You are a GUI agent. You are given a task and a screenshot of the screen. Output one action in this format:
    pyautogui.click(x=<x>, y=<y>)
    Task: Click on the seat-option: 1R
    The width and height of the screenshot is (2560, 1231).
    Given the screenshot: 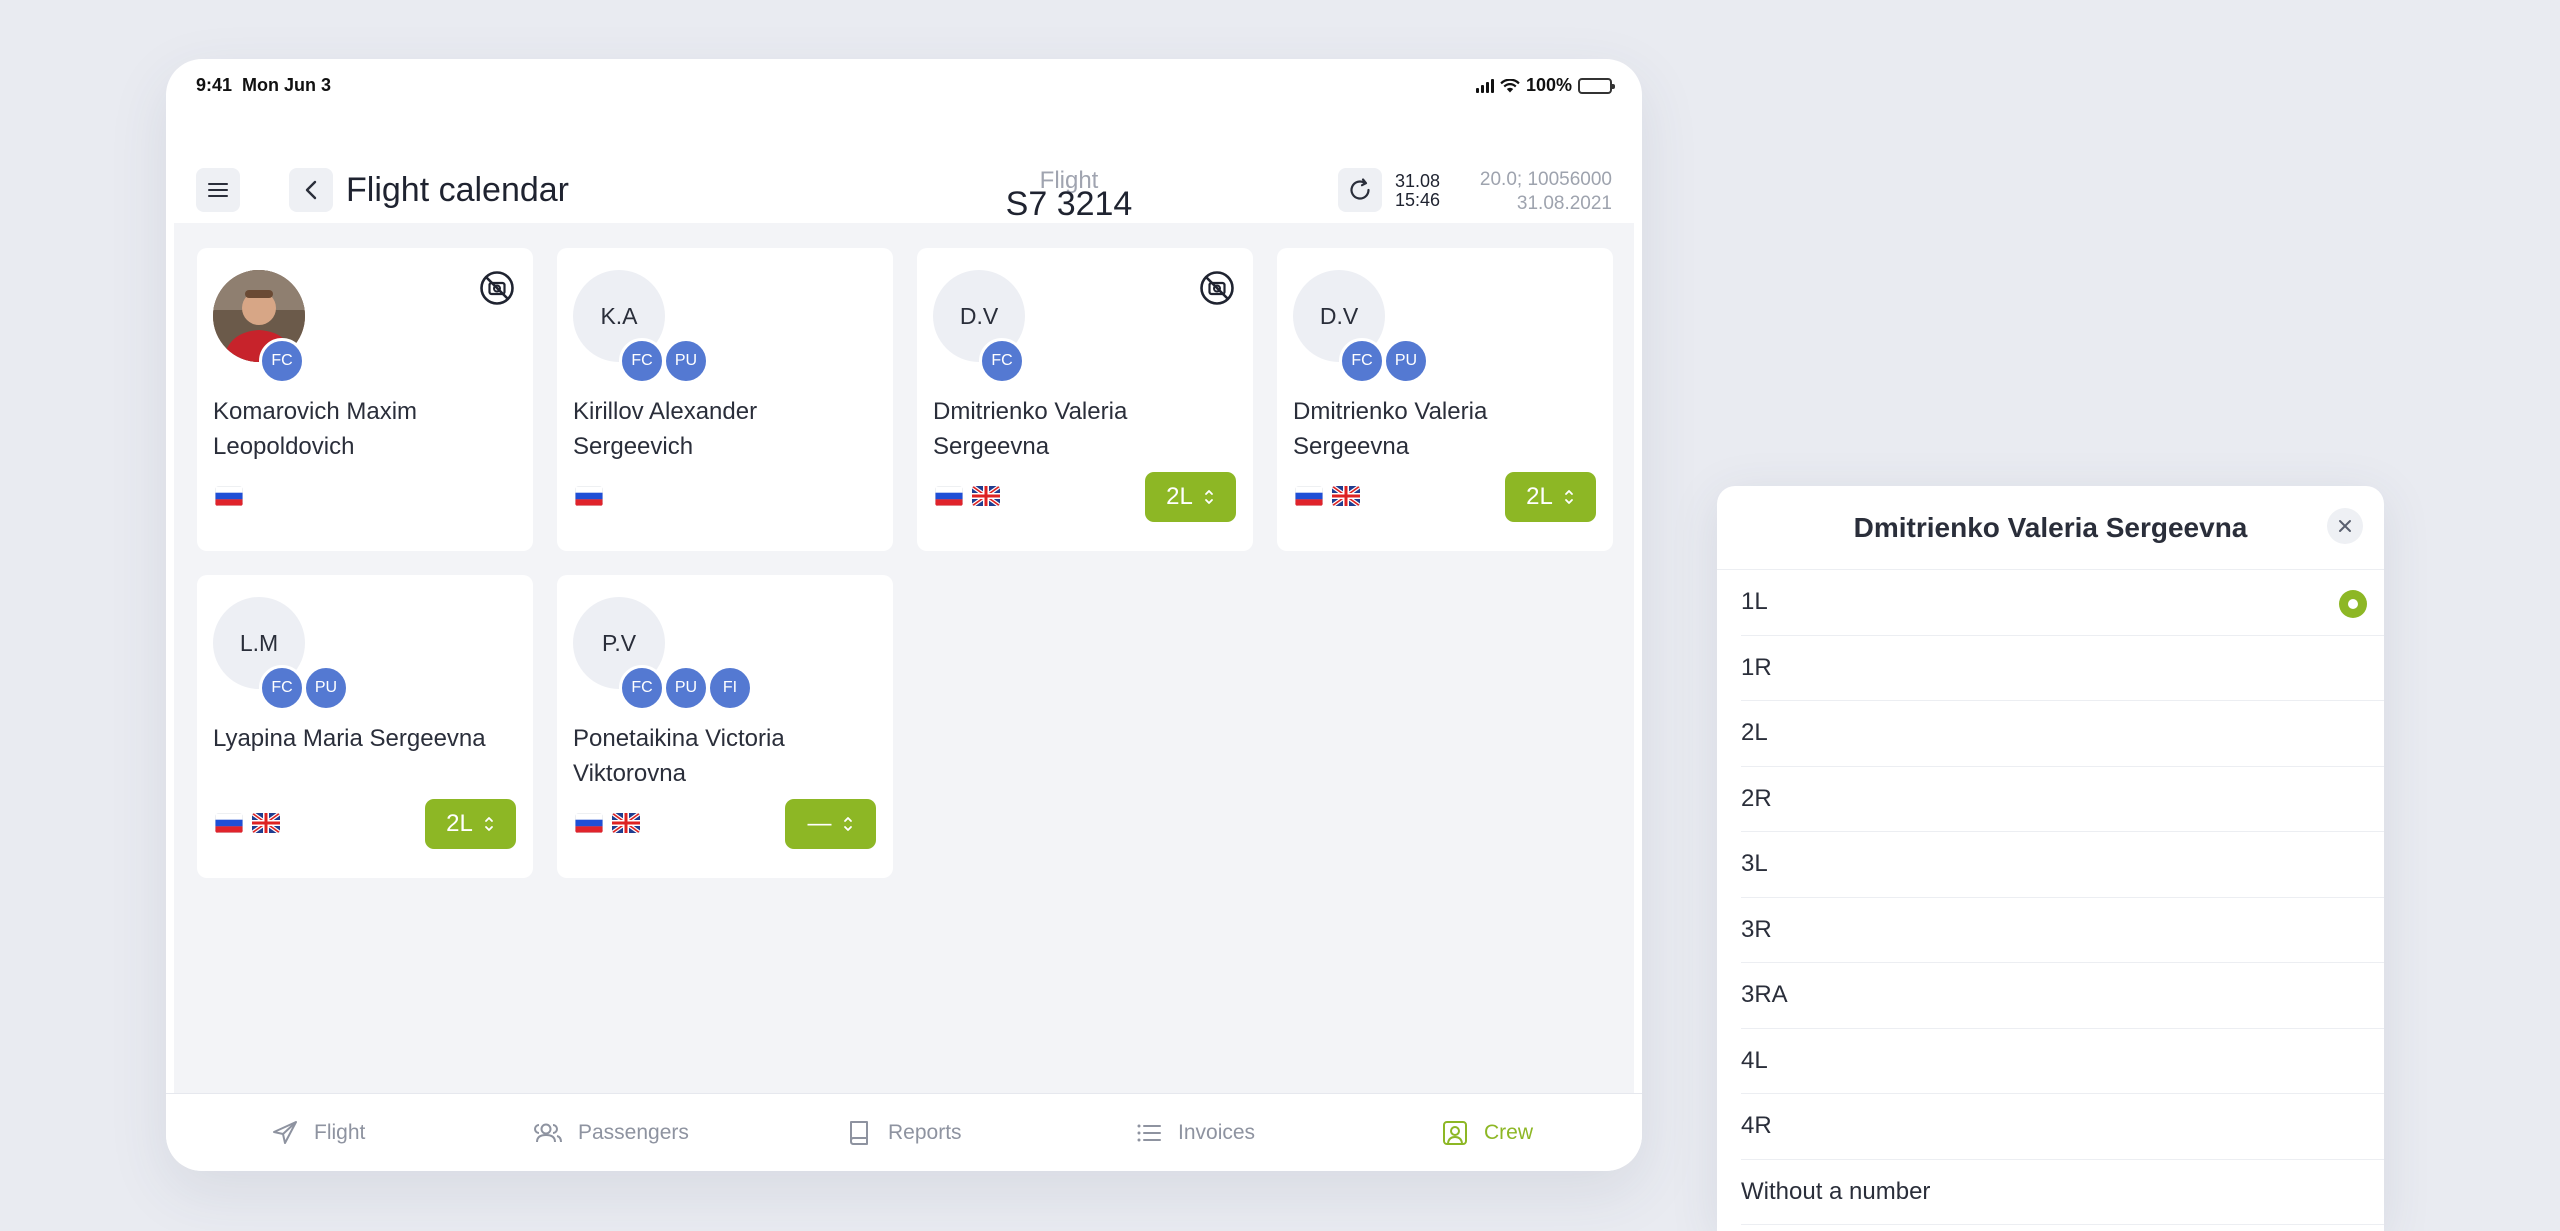 What is the action you would take?
    pyautogui.click(x=2062, y=668)
    